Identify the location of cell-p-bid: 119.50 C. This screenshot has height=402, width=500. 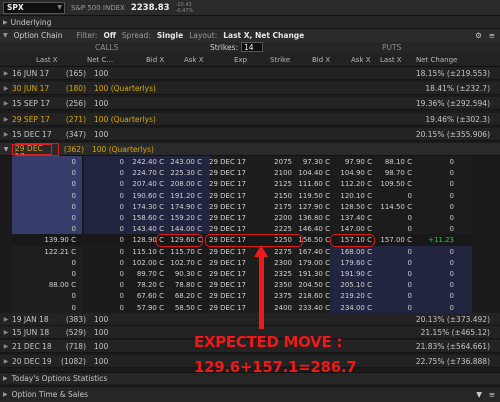
(313, 196).